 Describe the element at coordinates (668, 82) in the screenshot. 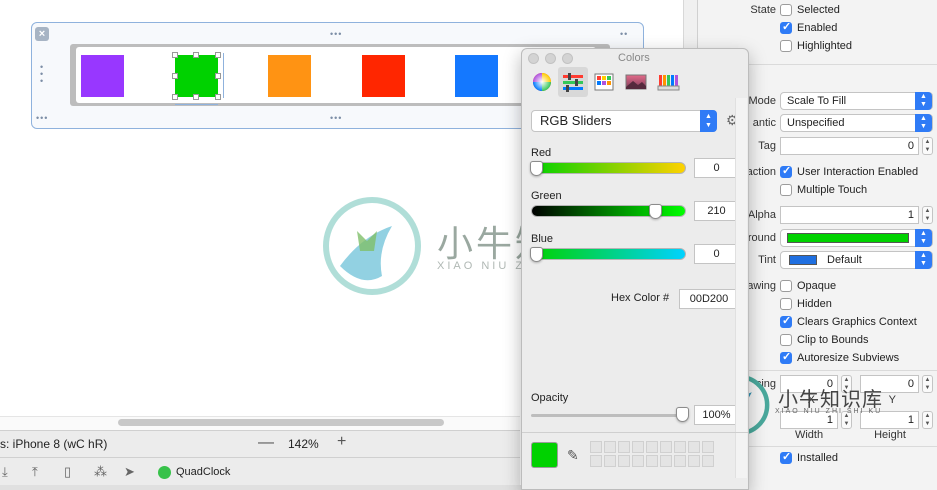

I see `tab-crayons` at that location.